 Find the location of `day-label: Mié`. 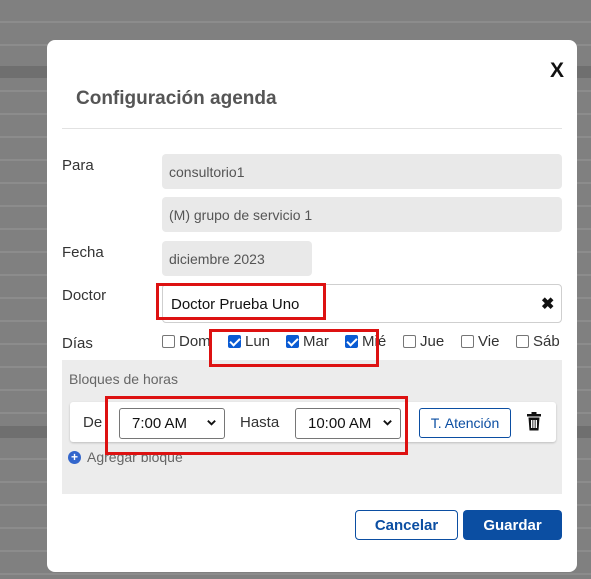

day-label: Mié is located at coordinates (374, 341).